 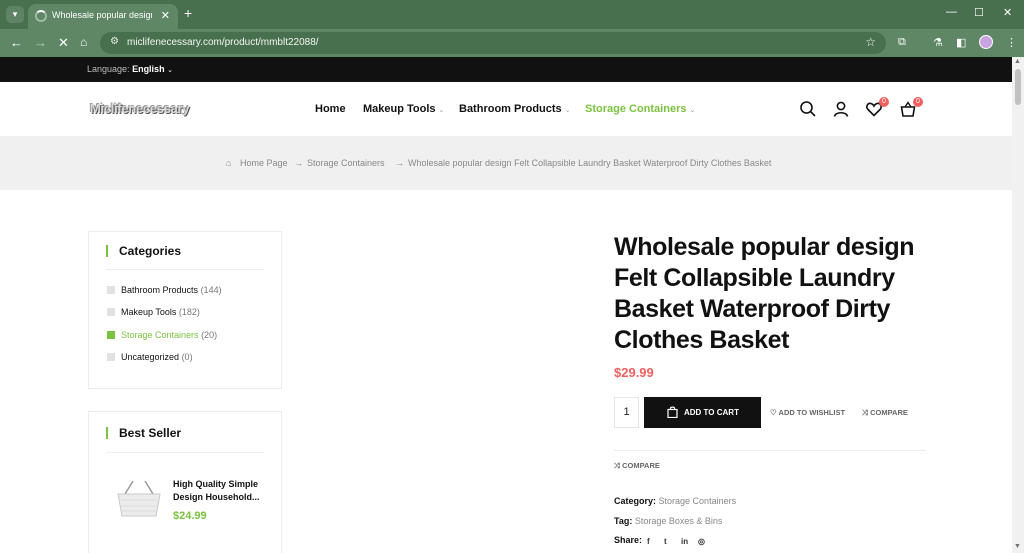 I want to click on stop-loading-icon: ✕, so click(x=63, y=43).